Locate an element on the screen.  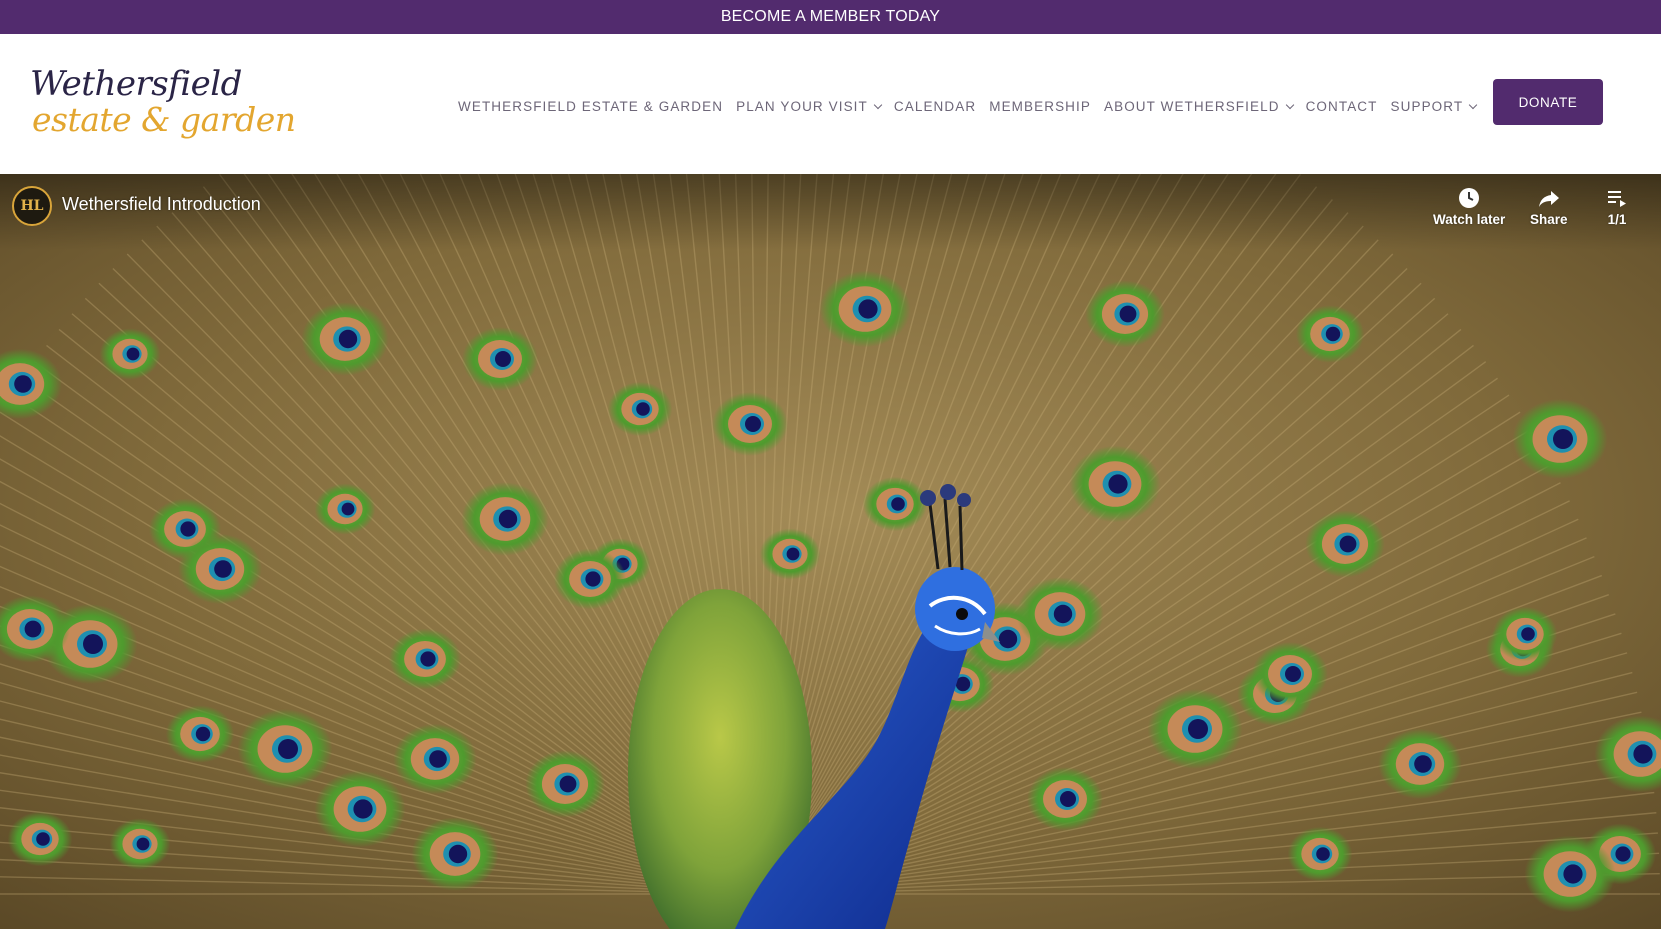
nav-item-label: WETHERSFIELD ESTATE & GARDEN is located at coordinates (590, 106).